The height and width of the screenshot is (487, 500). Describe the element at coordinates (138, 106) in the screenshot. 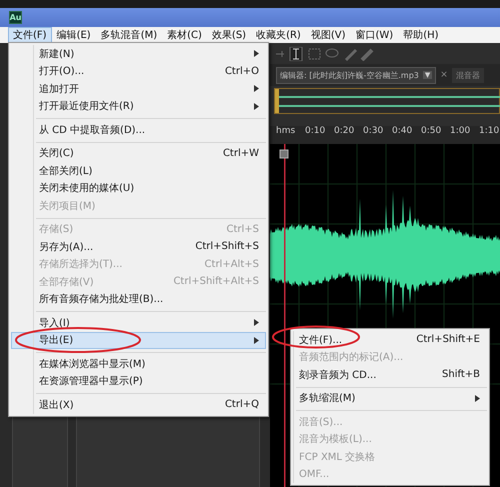

I see `menu-item: 打开最近使用文件(R)` at that location.